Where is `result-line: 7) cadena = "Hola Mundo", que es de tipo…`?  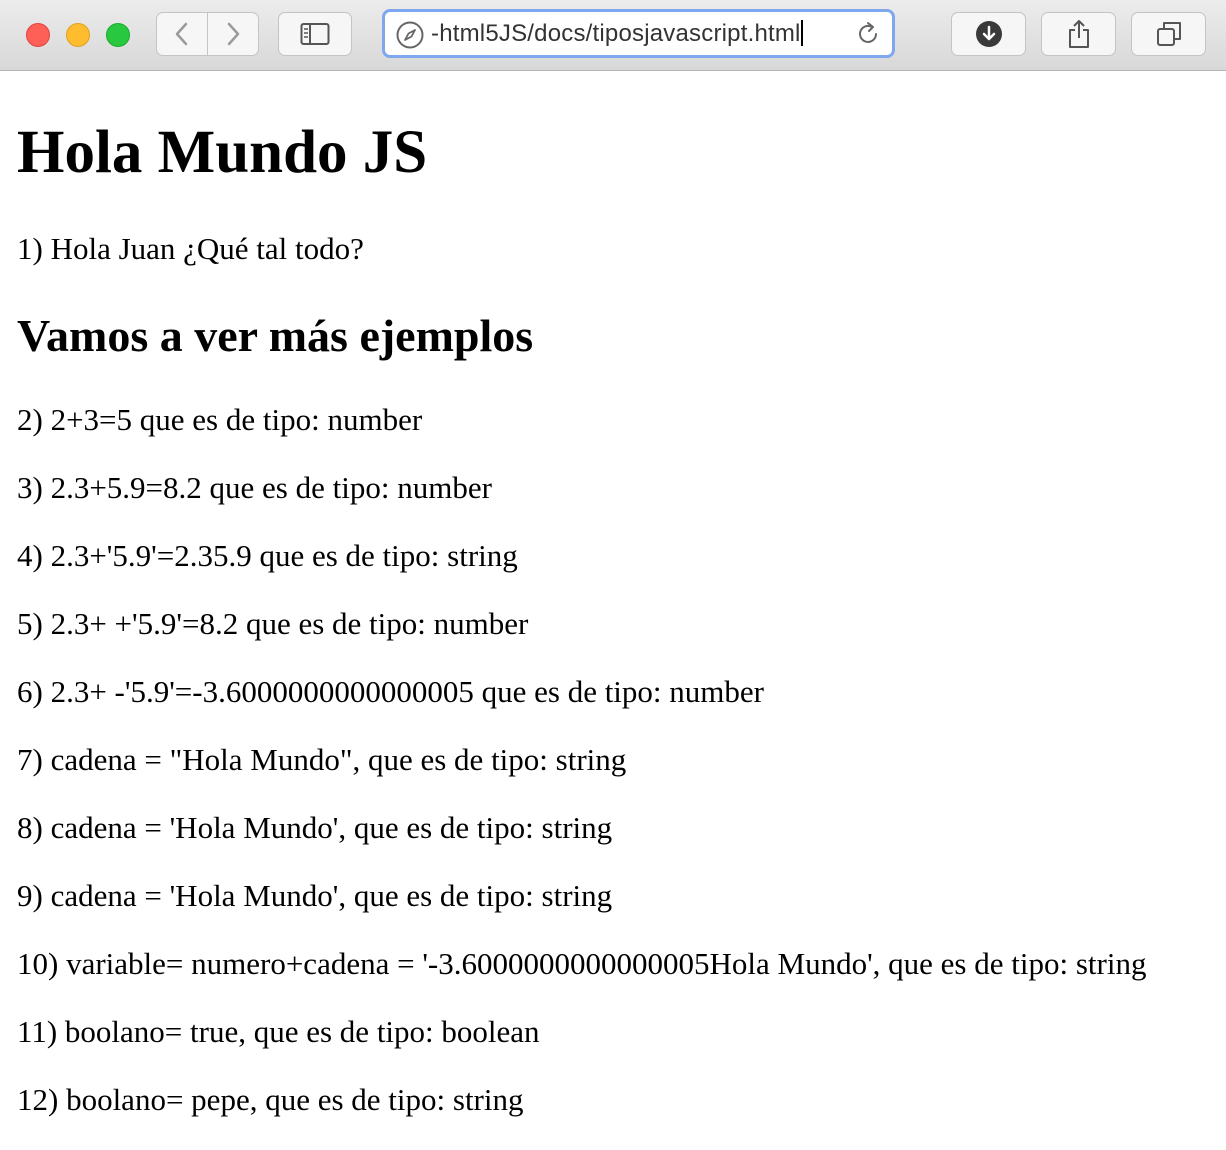
result-line: 7) cadena = "Hola Mundo", que es de tipo… is located at coordinates (322, 759).